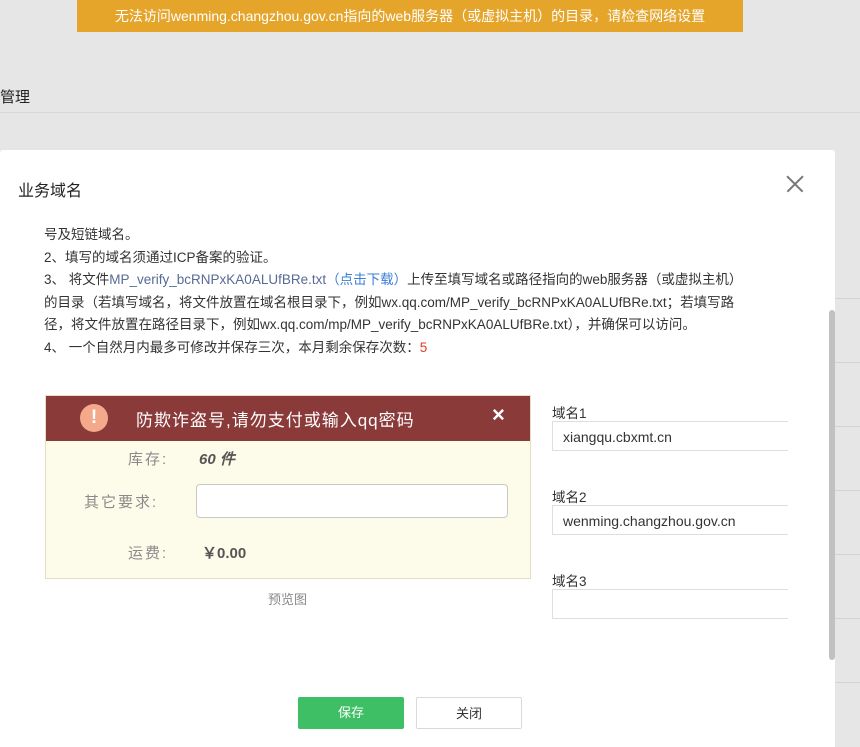 This screenshot has width=860, height=747. I want to click on note-line: 2、填写的域名须通过ICP备案的验证。, so click(160, 257).